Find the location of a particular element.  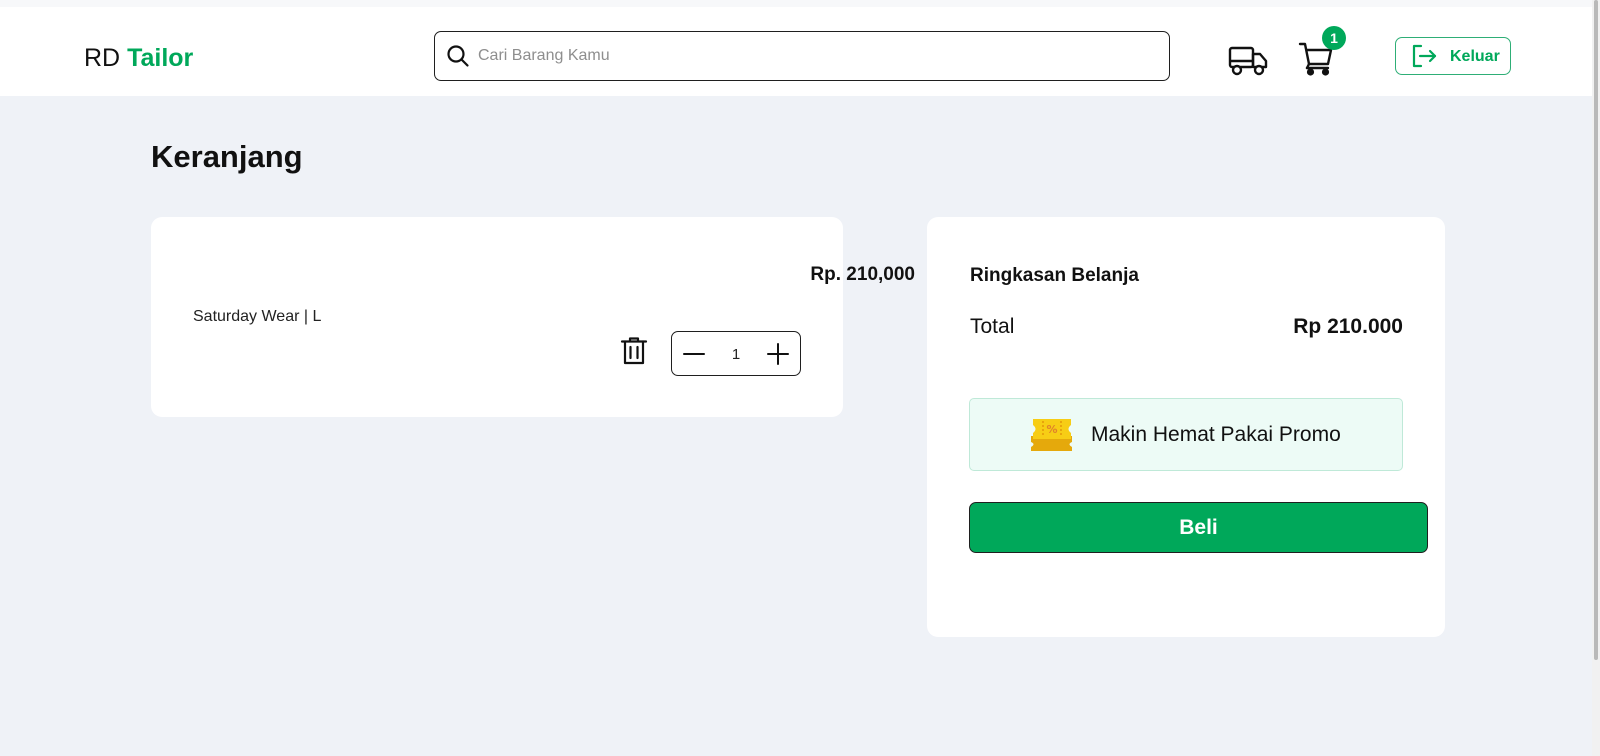

promo-button: % Makin Hemat Pakai Promo is located at coordinates (1186, 434).